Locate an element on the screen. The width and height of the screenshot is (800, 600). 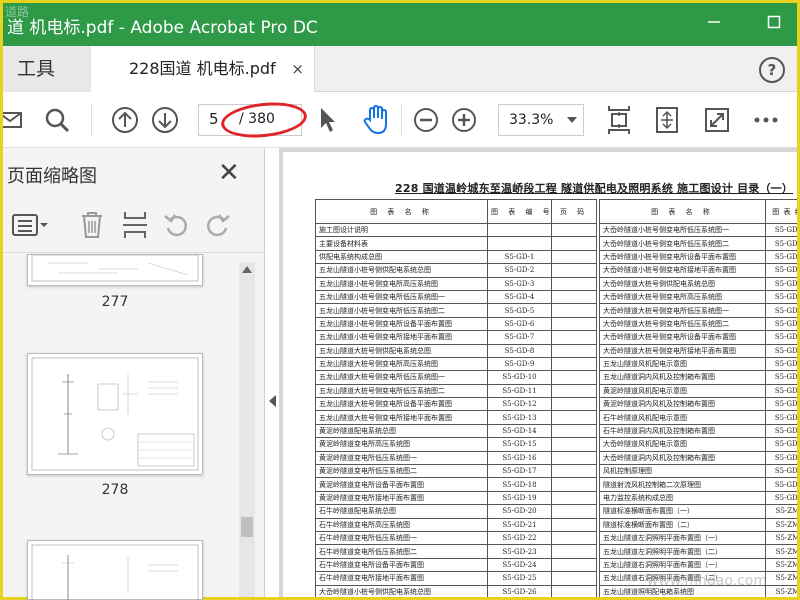
table-cell: 五龙山隧道洞内风机及控制箱布置图 is located at coordinates (682, 377).